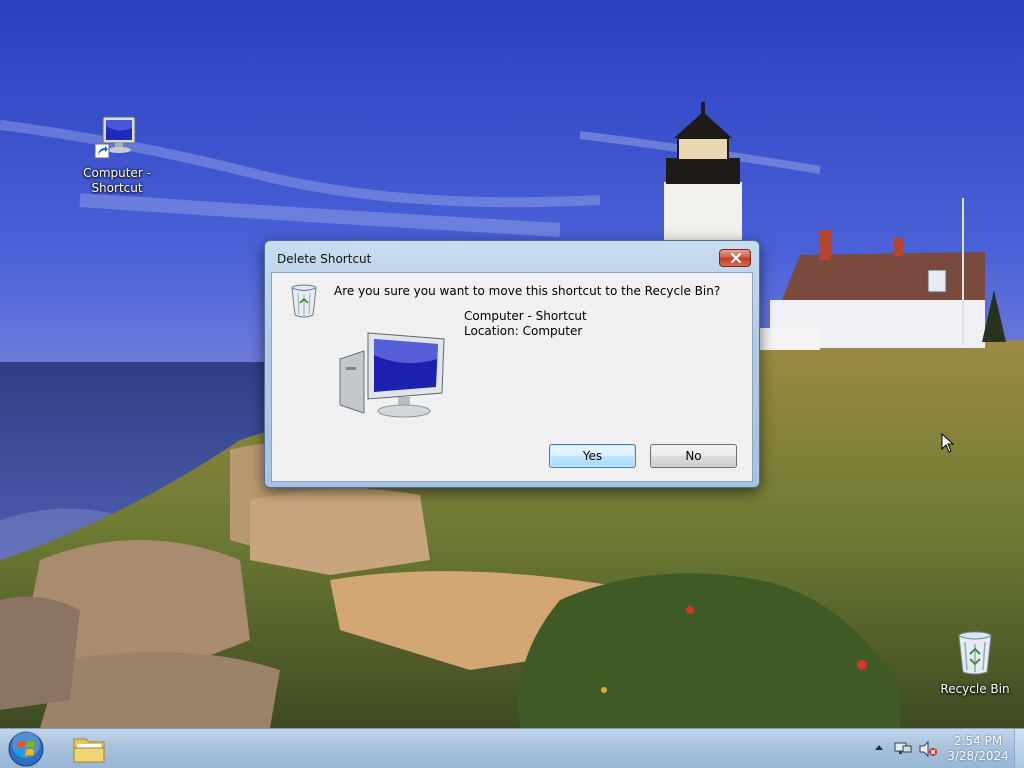 The width and height of the screenshot is (1024, 768). Describe the element at coordinates (903, 749) in the screenshot. I see `network-icon` at that location.